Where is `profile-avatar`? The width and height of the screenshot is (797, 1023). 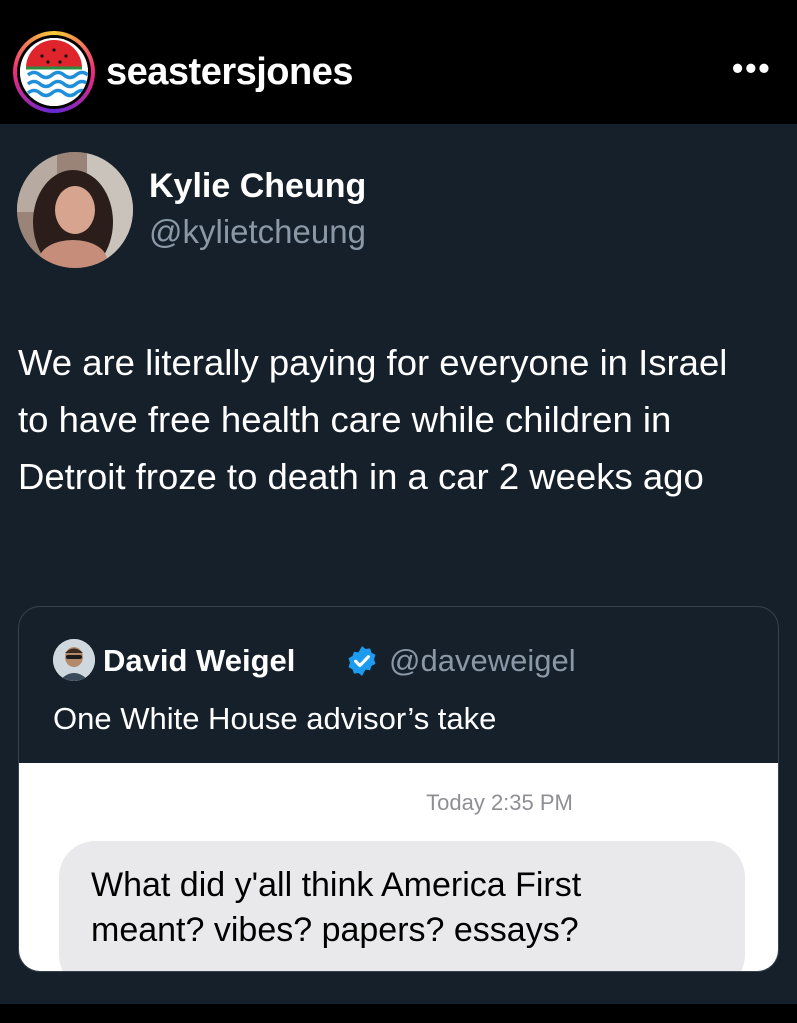 profile-avatar is located at coordinates (54, 72).